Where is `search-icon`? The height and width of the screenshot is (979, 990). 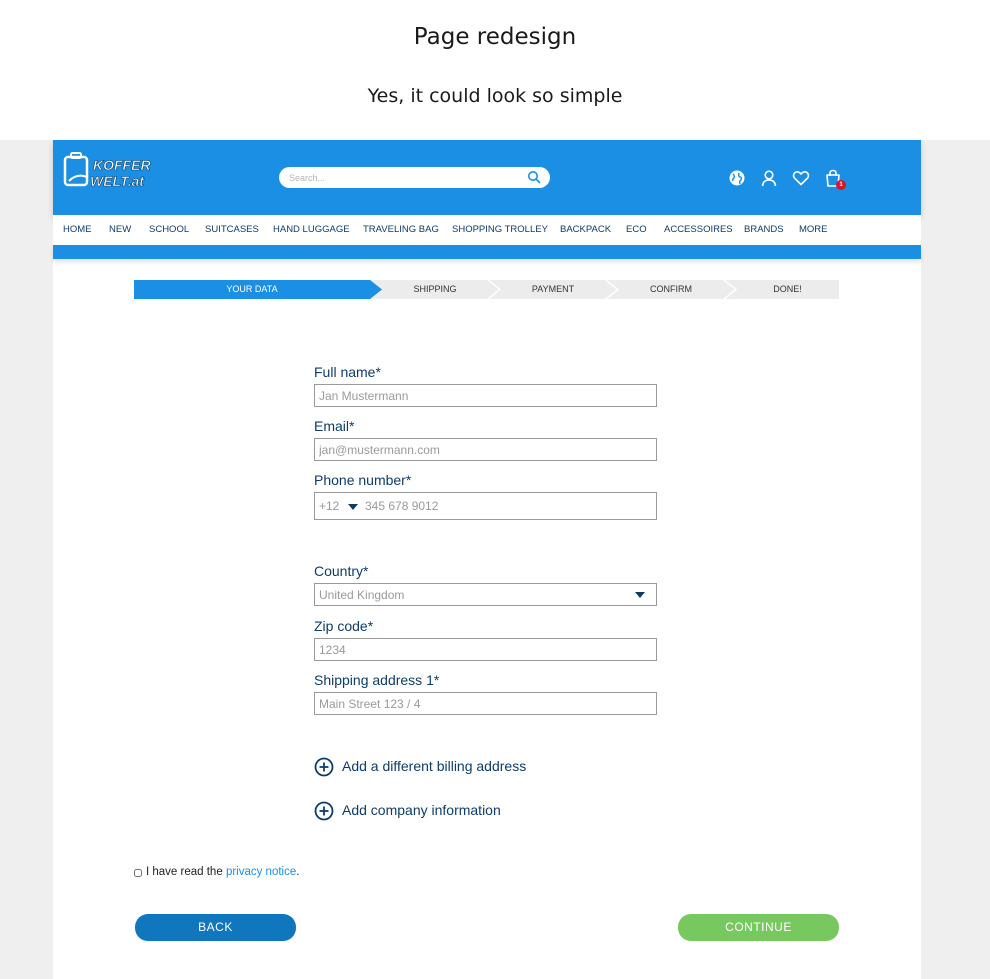 search-icon is located at coordinates (534, 177).